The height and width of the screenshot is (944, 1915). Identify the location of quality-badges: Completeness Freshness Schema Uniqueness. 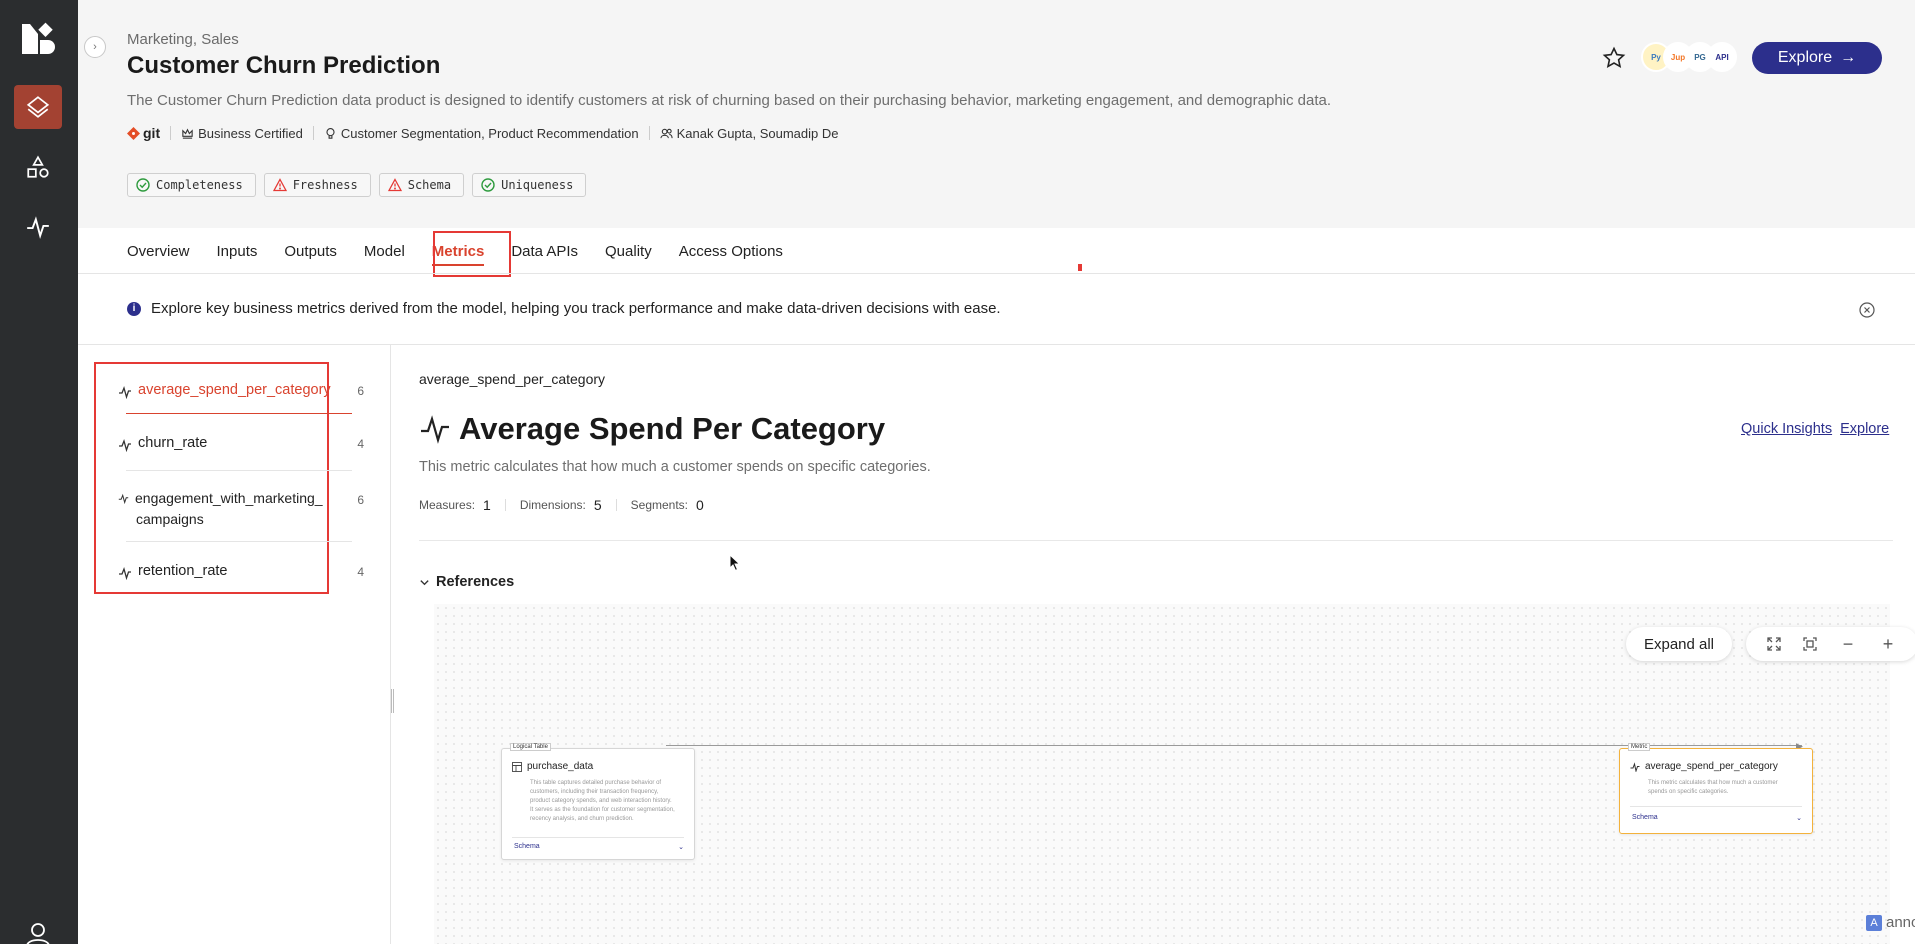
(357, 185).